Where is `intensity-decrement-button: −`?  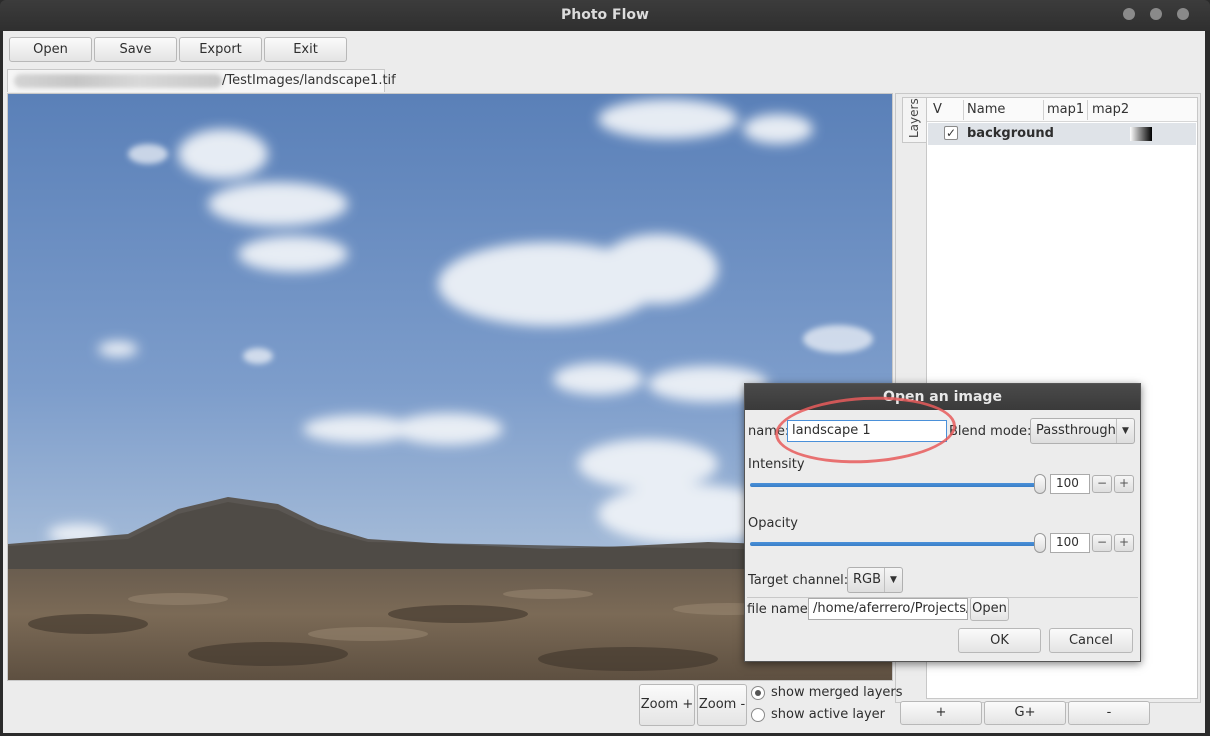 intensity-decrement-button: − is located at coordinates (1102, 484).